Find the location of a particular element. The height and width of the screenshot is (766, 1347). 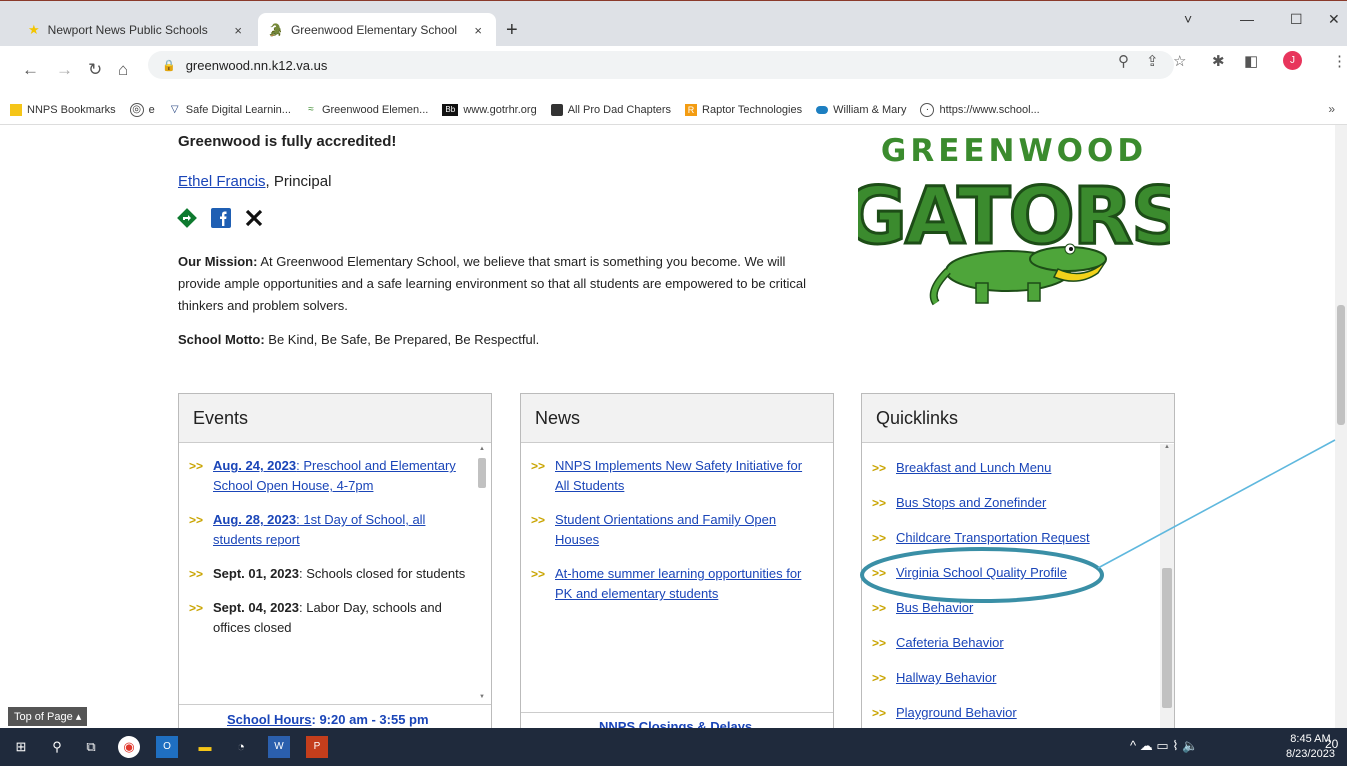

gator-icon: 🐊 is located at coordinates (275, 30).